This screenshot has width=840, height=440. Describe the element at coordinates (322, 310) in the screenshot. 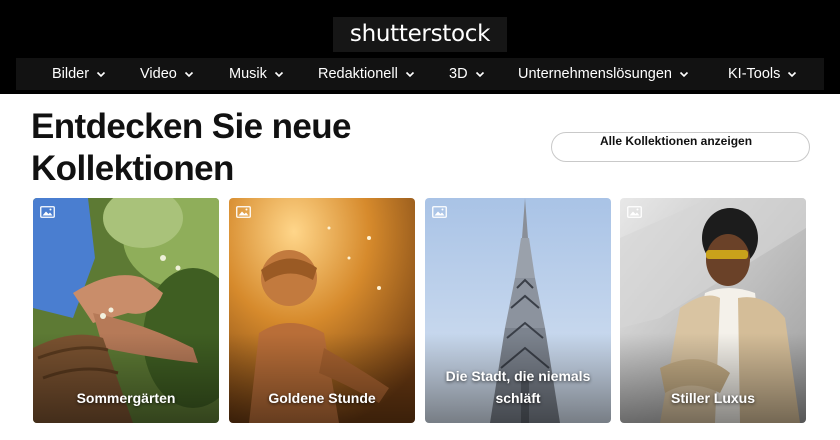

I see `collection-card-goldene-stunde: Goldene Stunde` at that location.